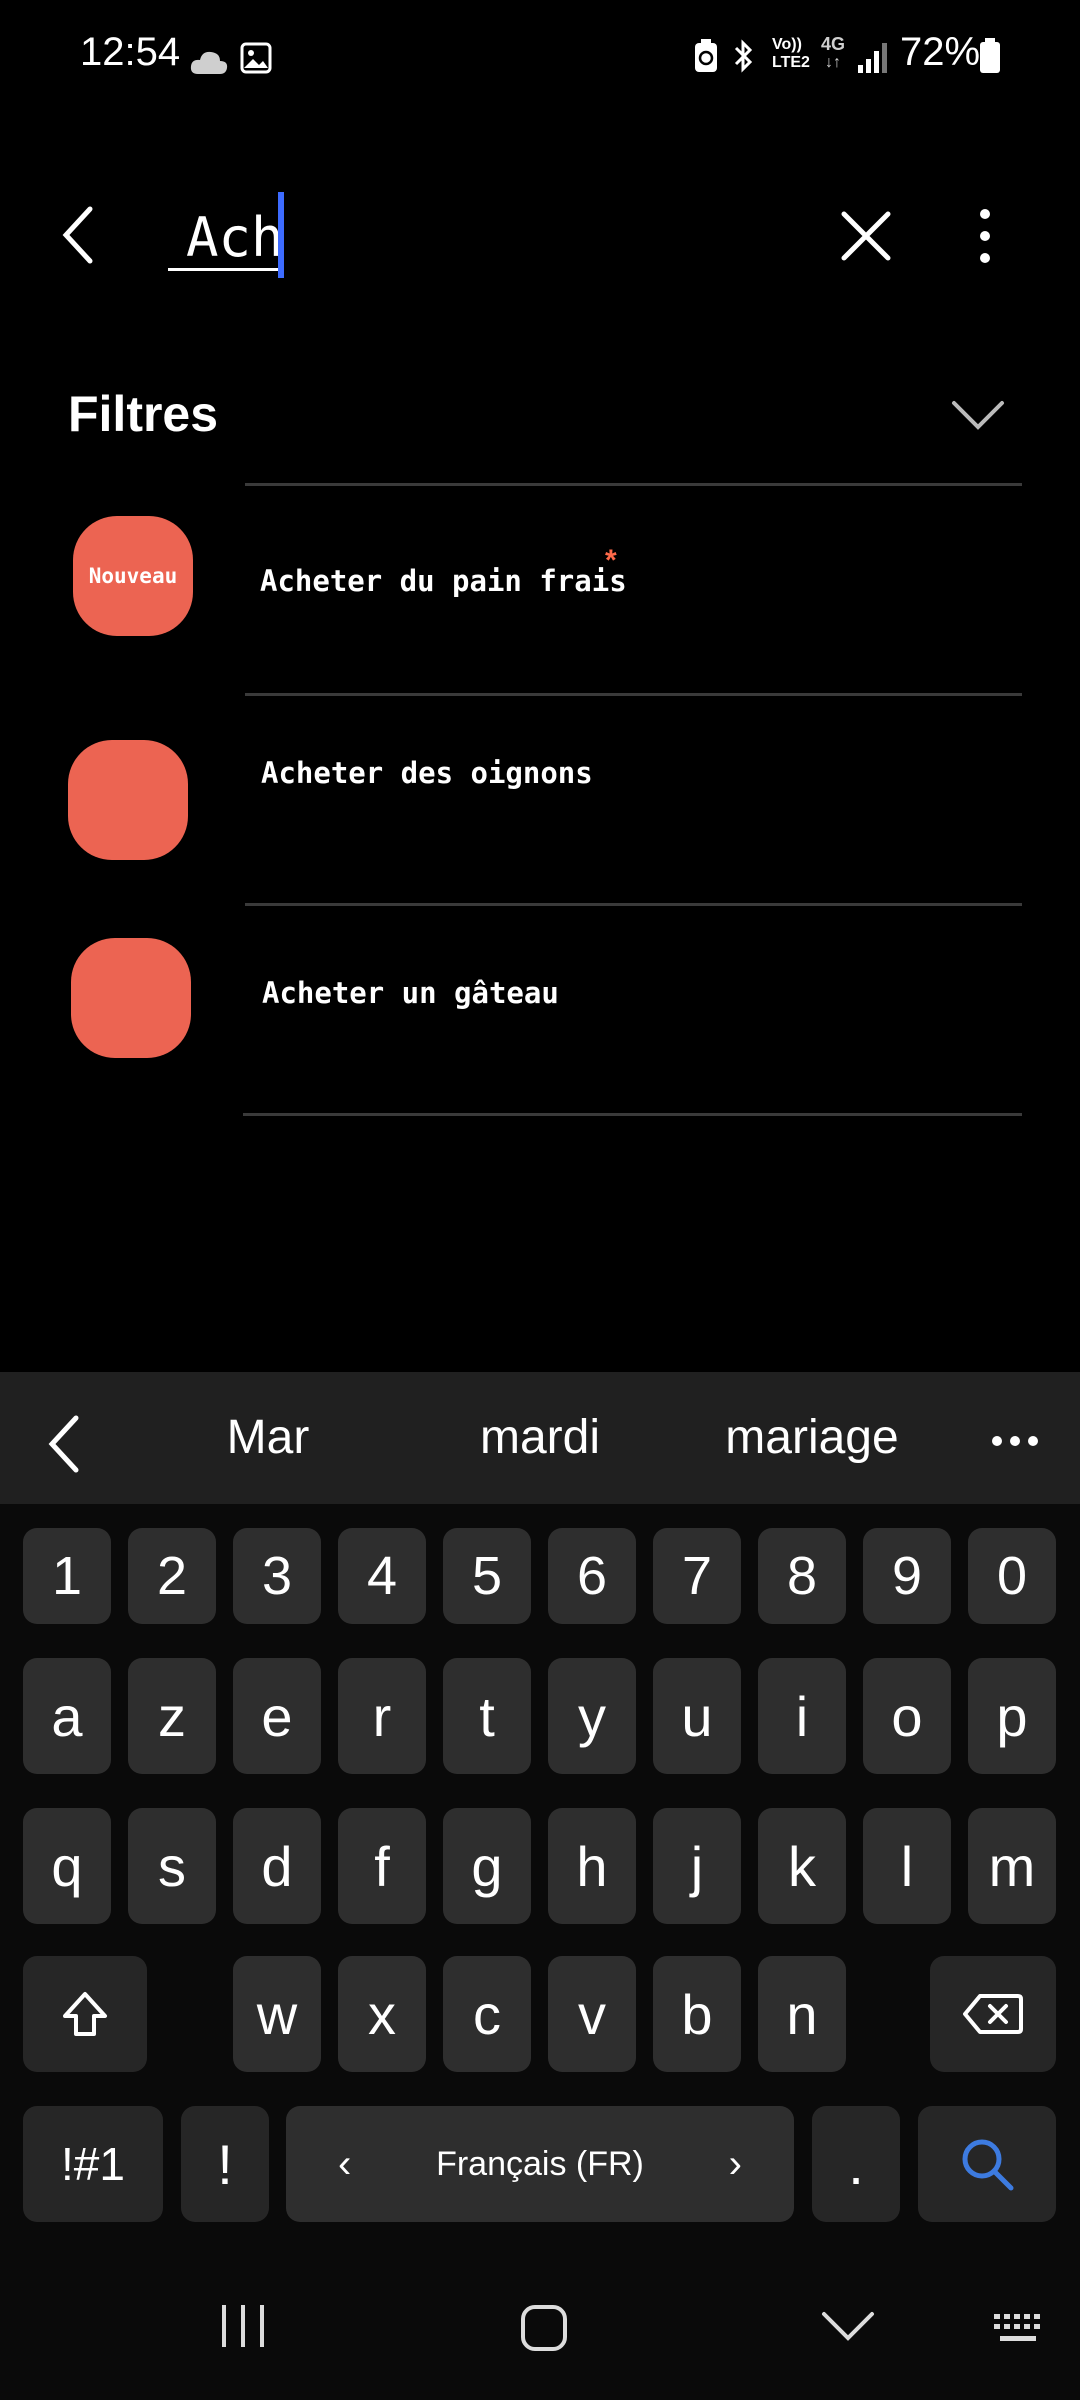 The height and width of the screenshot is (2400, 1080). What do you see at coordinates (268, 1437) in the screenshot?
I see `suggestion-1: Mar` at bounding box center [268, 1437].